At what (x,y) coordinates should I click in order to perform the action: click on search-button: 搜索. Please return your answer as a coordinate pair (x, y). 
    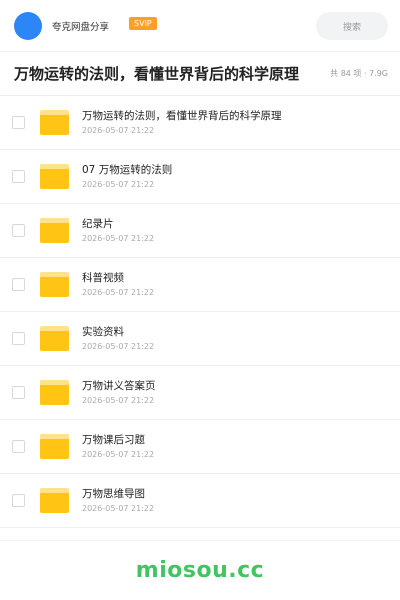
    Looking at the image, I should click on (352, 26).